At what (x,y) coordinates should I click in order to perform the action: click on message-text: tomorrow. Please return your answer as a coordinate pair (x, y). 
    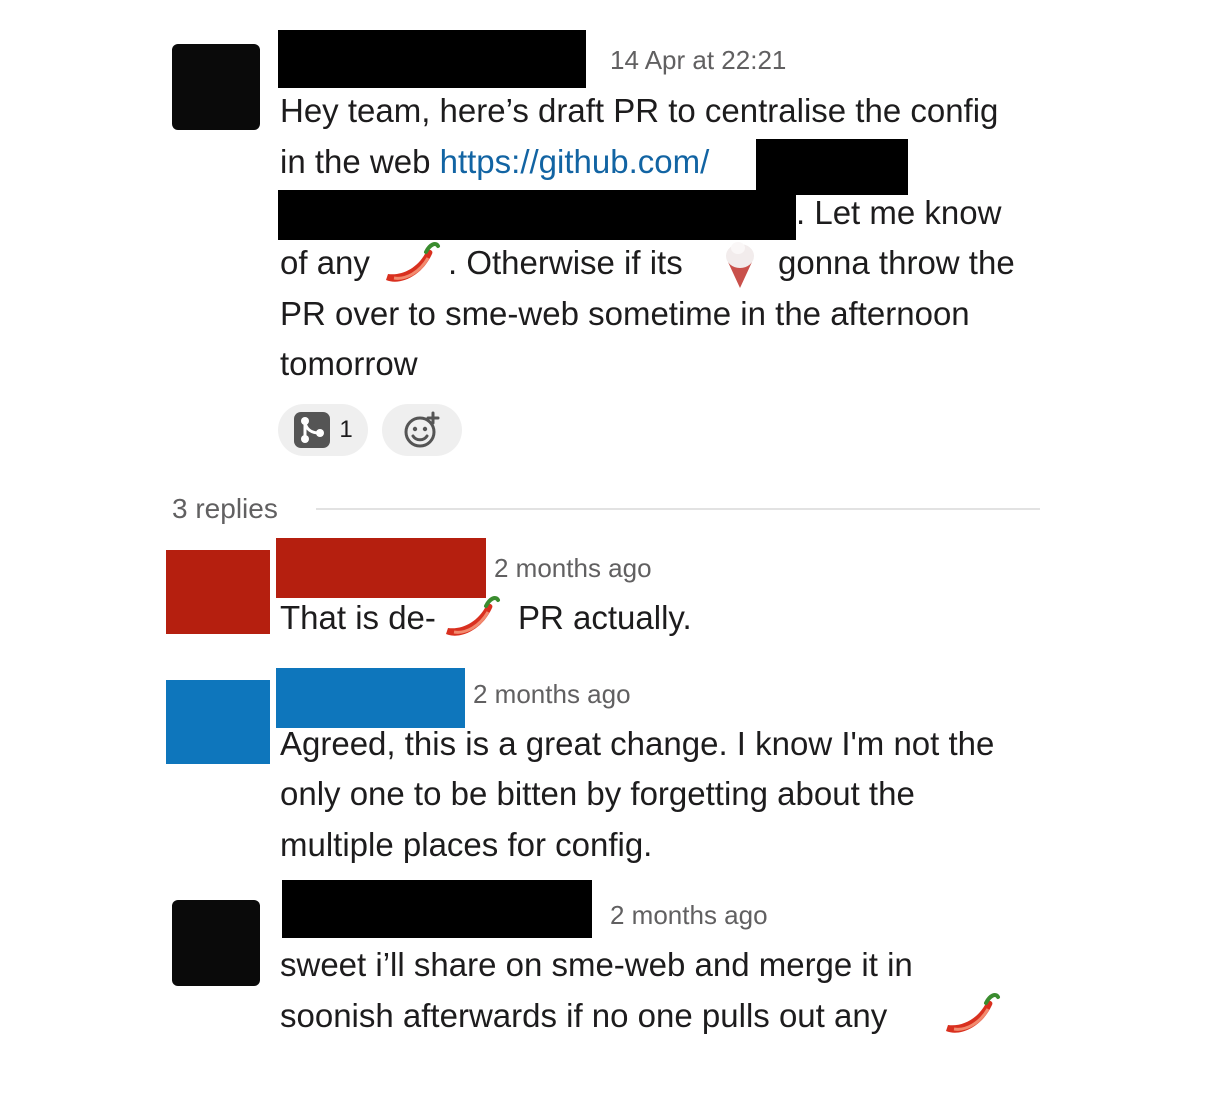
    Looking at the image, I should click on (349, 363).